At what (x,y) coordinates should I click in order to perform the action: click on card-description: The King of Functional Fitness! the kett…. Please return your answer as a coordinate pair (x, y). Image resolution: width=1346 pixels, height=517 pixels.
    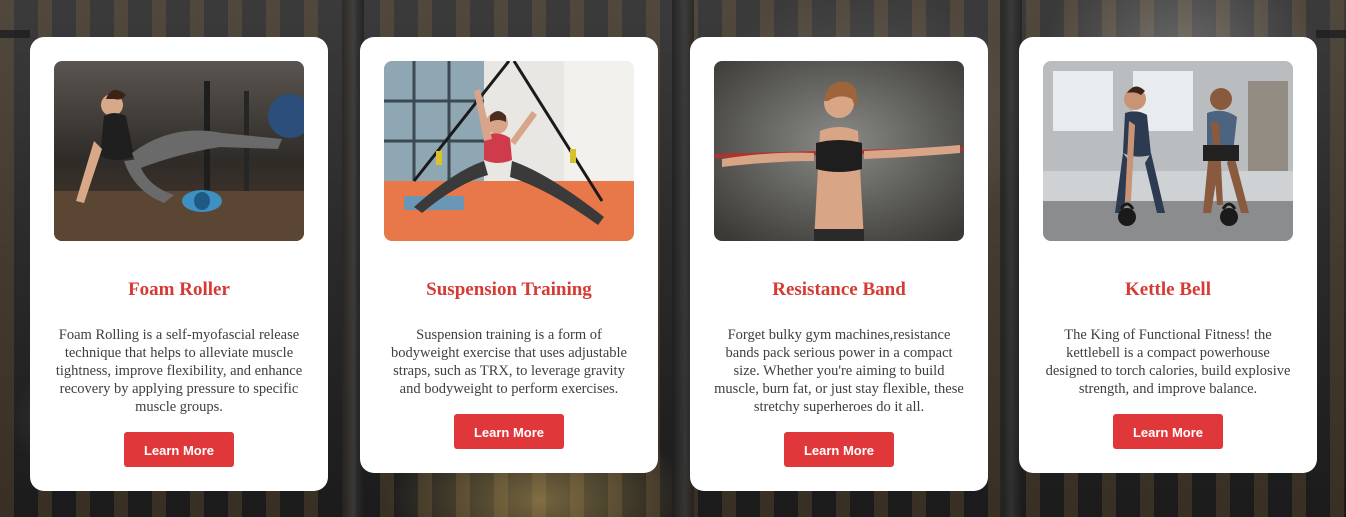
    Looking at the image, I should click on (1168, 362).